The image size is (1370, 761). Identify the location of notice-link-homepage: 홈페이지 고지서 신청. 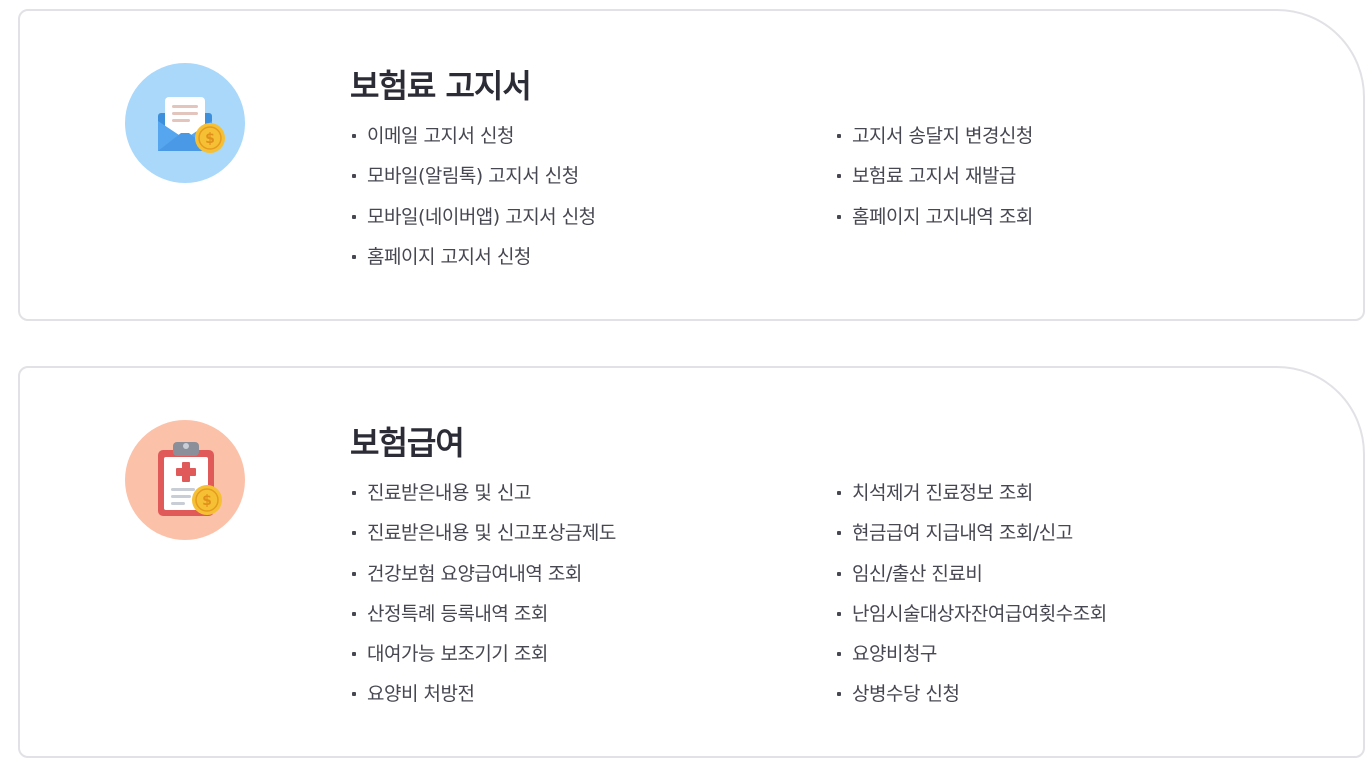
(473, 264).